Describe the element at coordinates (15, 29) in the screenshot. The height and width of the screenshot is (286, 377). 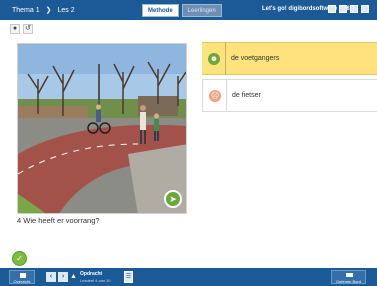
I see `record-icon: ●` at that location.